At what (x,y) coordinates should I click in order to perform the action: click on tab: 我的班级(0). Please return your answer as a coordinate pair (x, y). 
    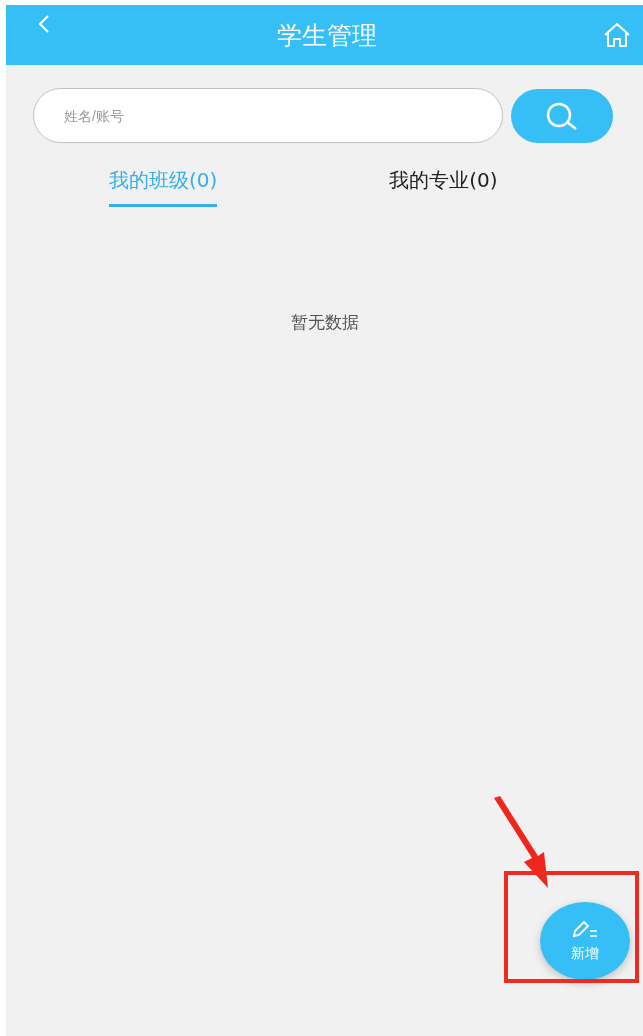
    Looking at the image, I should click on (163, 187).